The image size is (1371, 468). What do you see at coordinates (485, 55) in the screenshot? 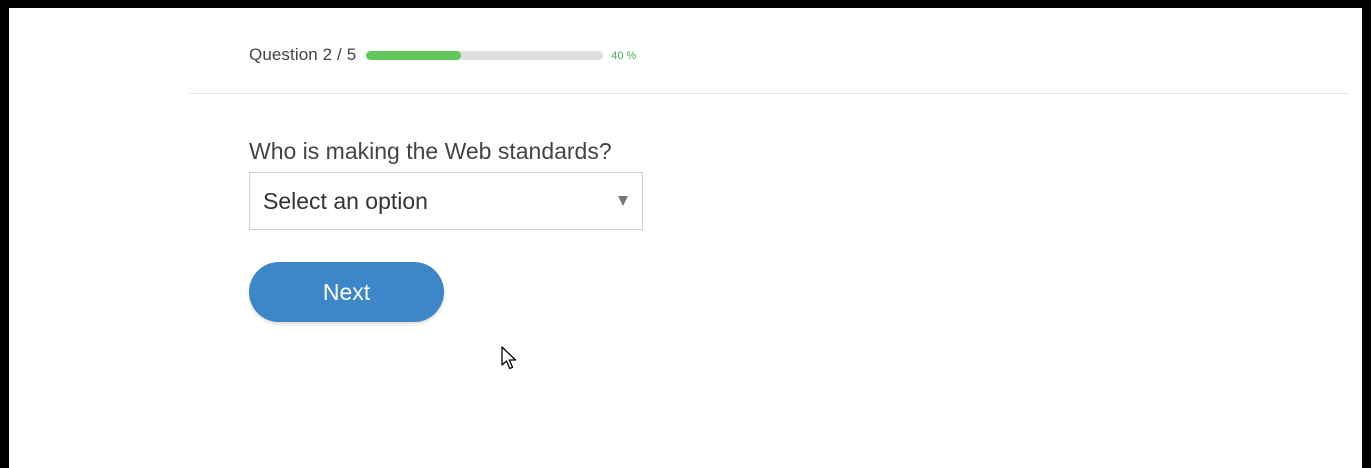
I see `progress-bar` at bounding box center [485, 55].